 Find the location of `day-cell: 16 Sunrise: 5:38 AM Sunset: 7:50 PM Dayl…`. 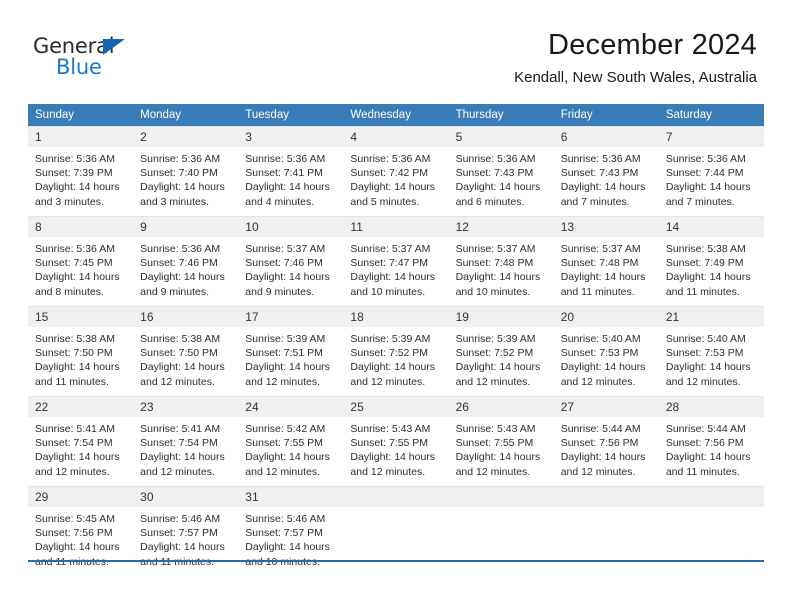

day-cell: 16 Sunrise: 5:38 AM Sunset: 7:50 PM Dayl… is located at coordinates (186, 351).